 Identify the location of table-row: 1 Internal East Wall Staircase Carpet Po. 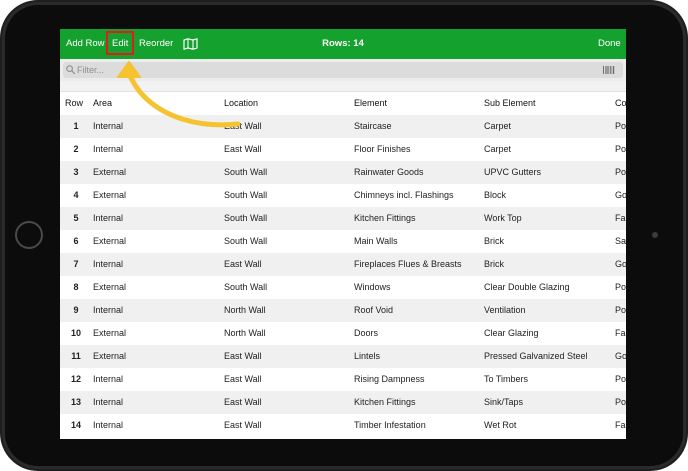
(343, 126).